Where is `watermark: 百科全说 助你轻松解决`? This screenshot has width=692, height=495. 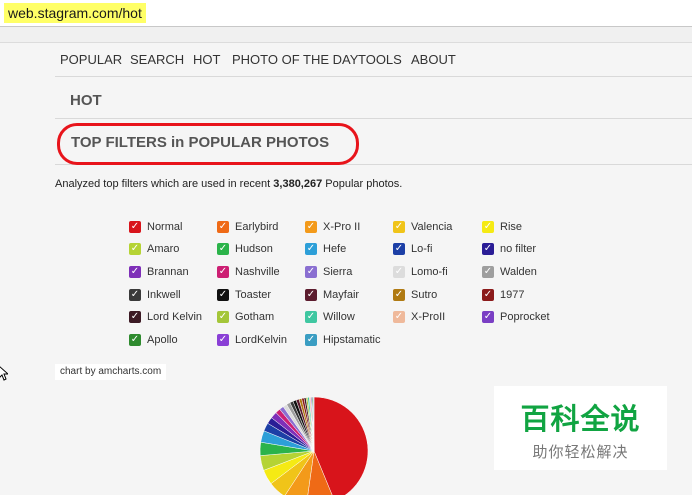
watermark: 百科全说 助你轻松解决 is located at coordinates (580, 428).